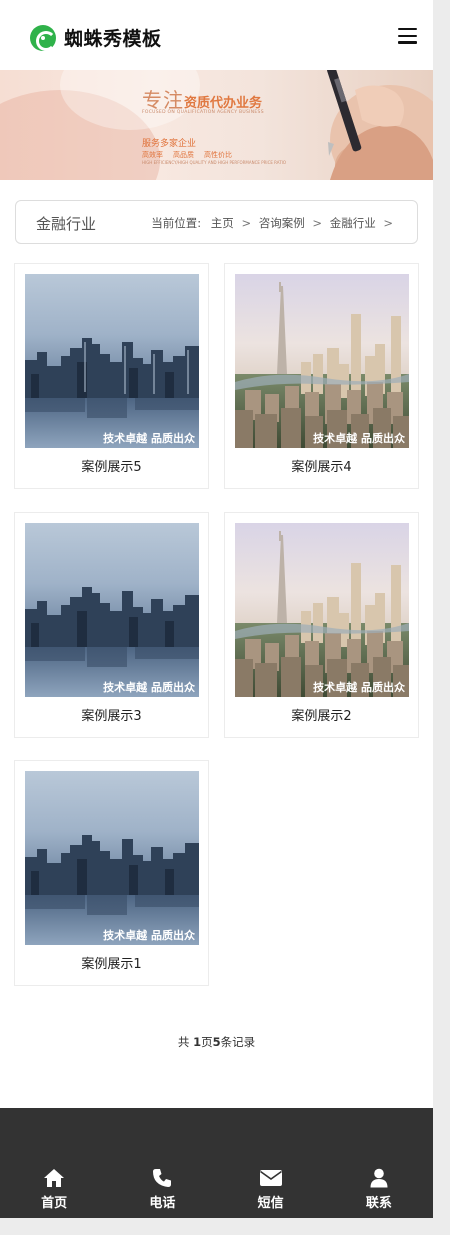 Image resolution: width=450 pixels, height=1235 pixels. What do you see at coordinates (176, 223) in the screenshot?
I see `breadcrumb-prefix: 当前位置:` at bounding box center [176, 223].